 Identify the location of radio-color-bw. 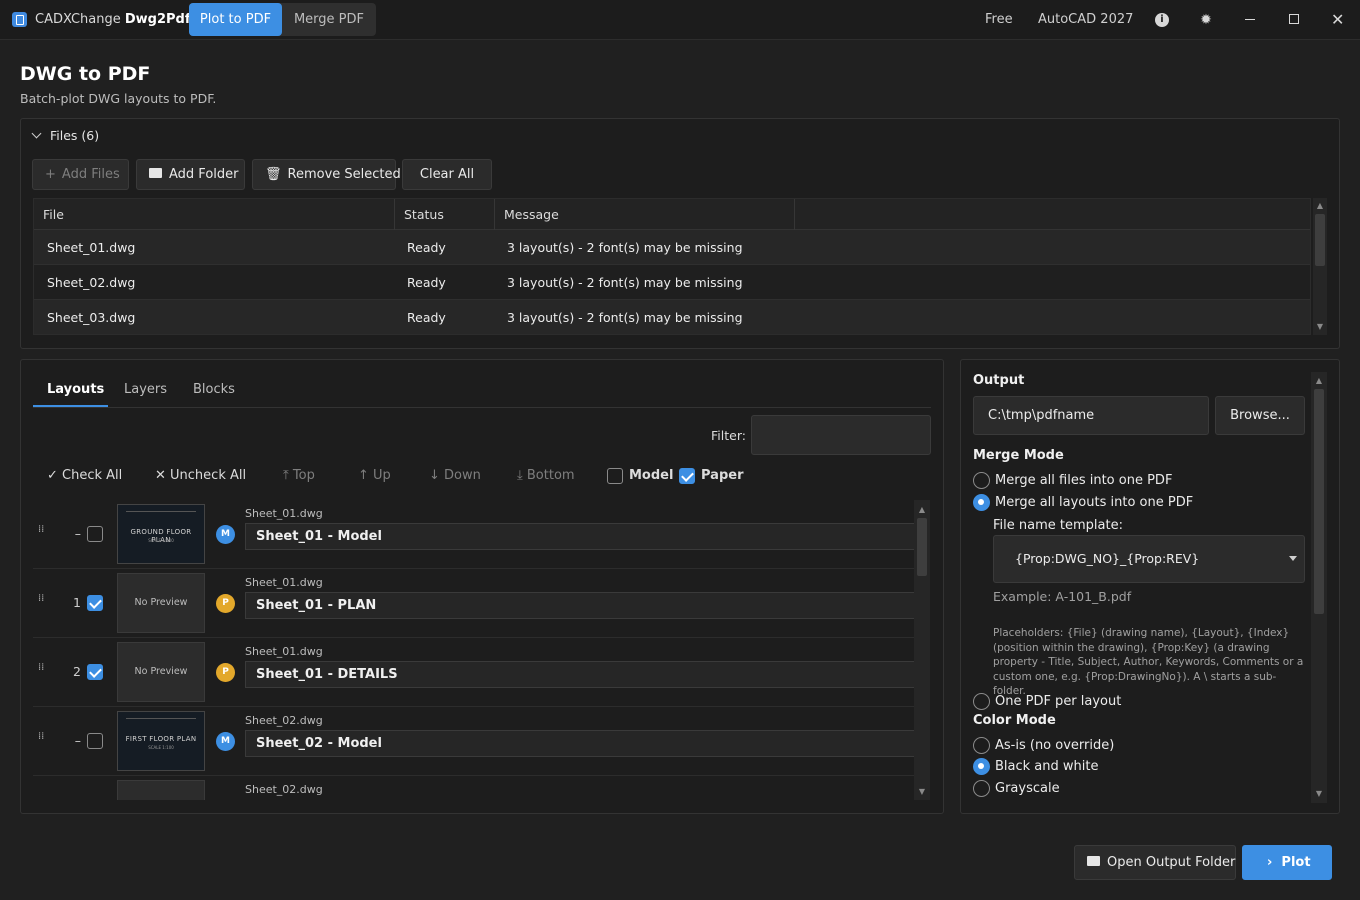
(981, 766).